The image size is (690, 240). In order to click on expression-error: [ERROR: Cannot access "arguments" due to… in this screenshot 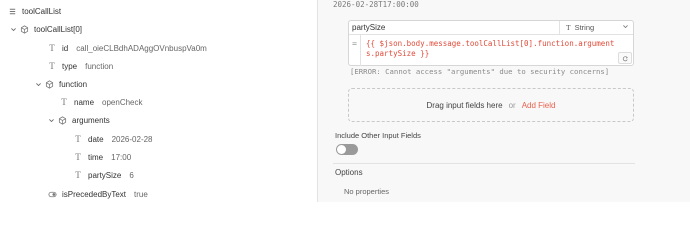, I will do `click(480, 71)`.